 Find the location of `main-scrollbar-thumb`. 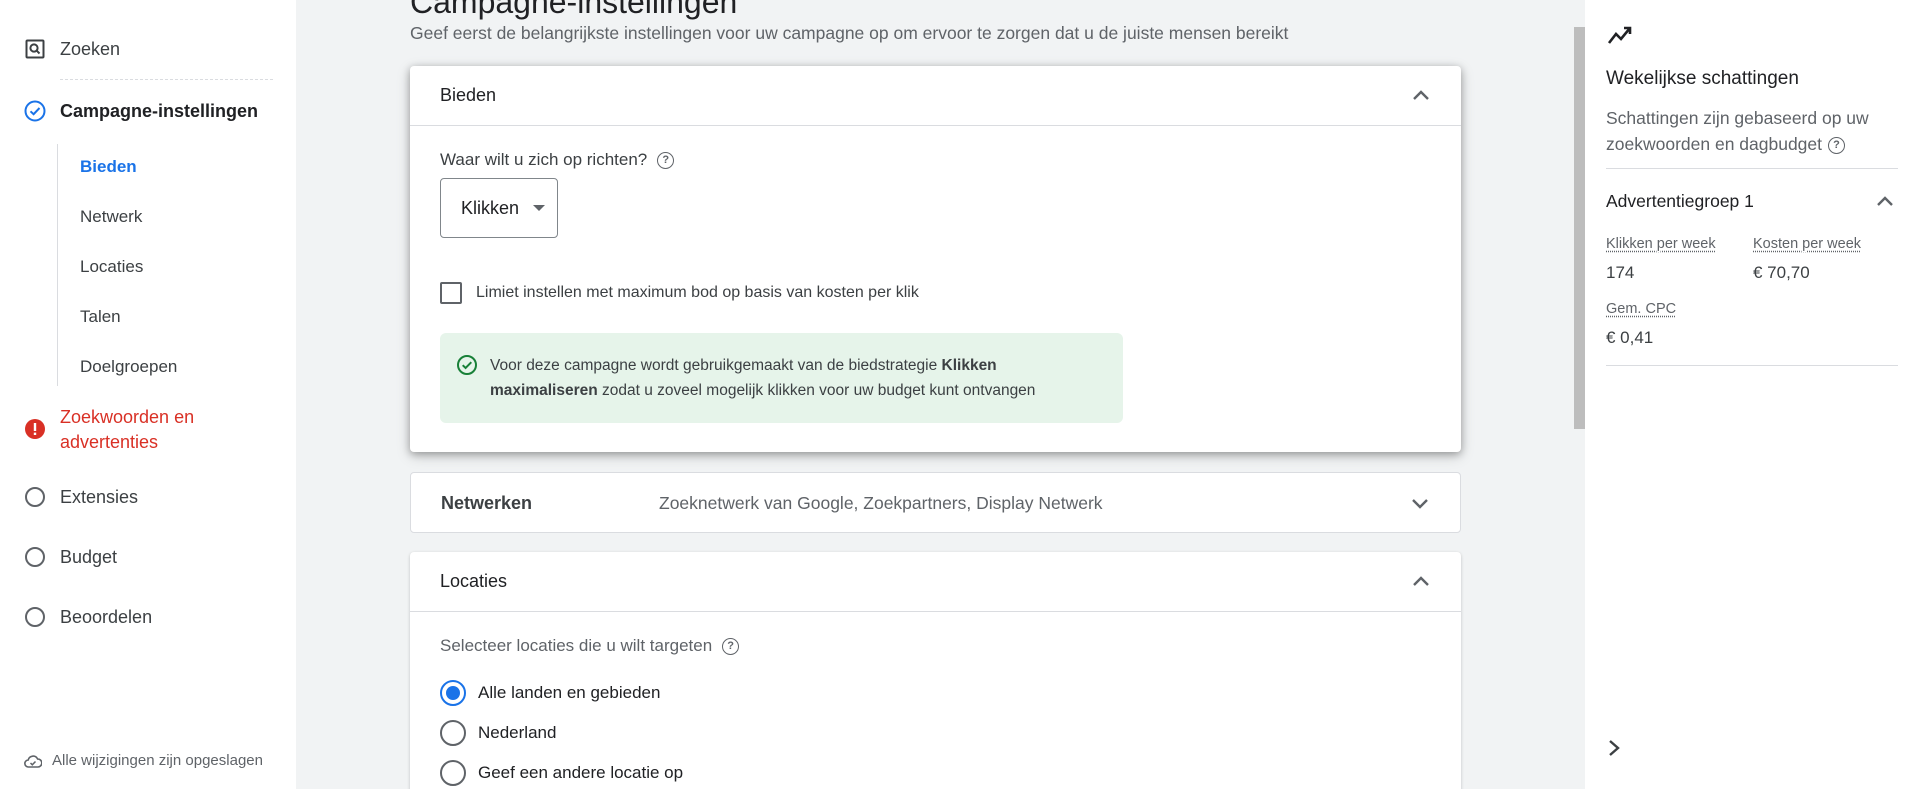

main-scrollbar-thumb is located at coordinates (1579, 228).